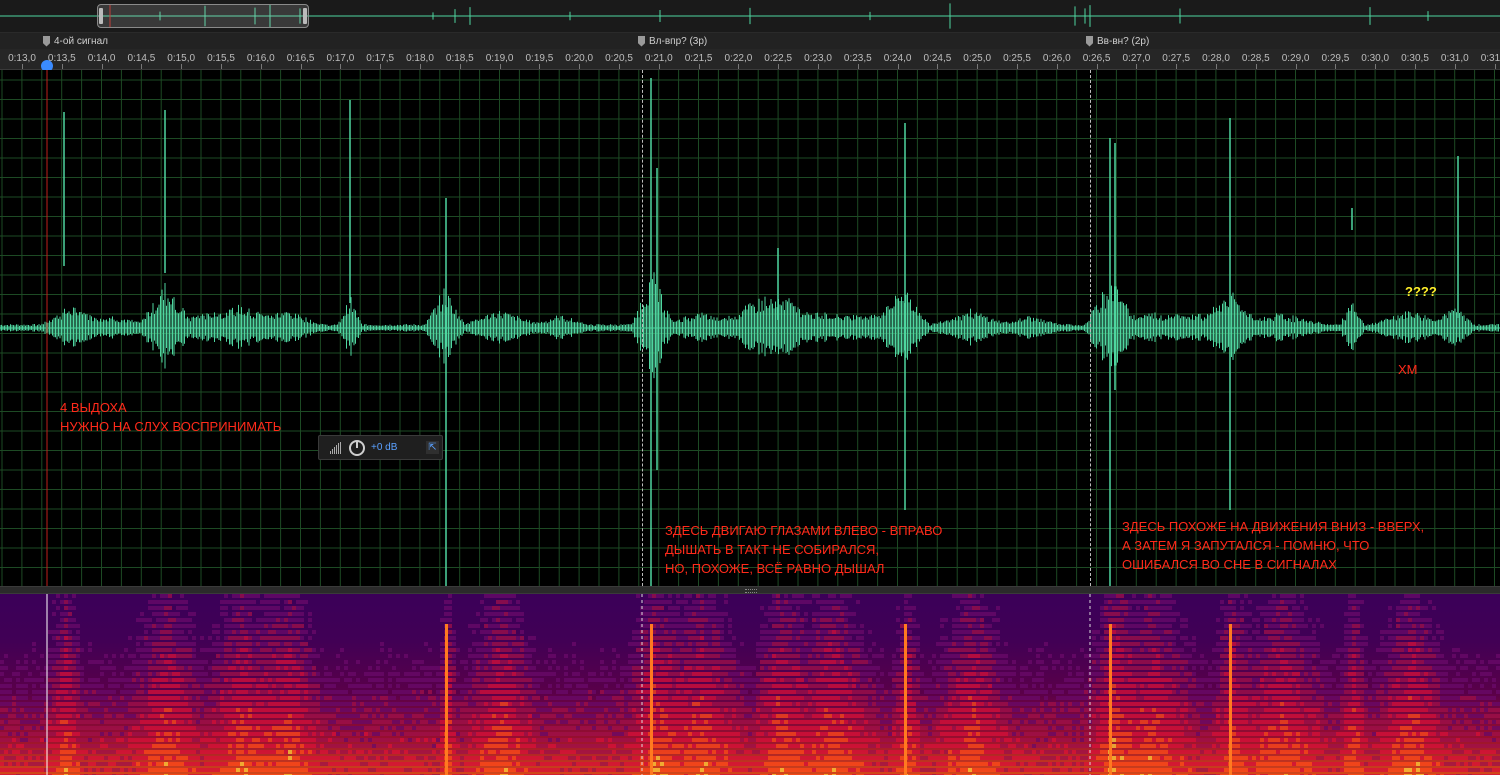 Image resolution: width=1500 pixels, height=775 pixels. Describe the element at coordinates (818, 58) in the screenshot. I see `ruler-tick-label: 0:23,0` at that location.